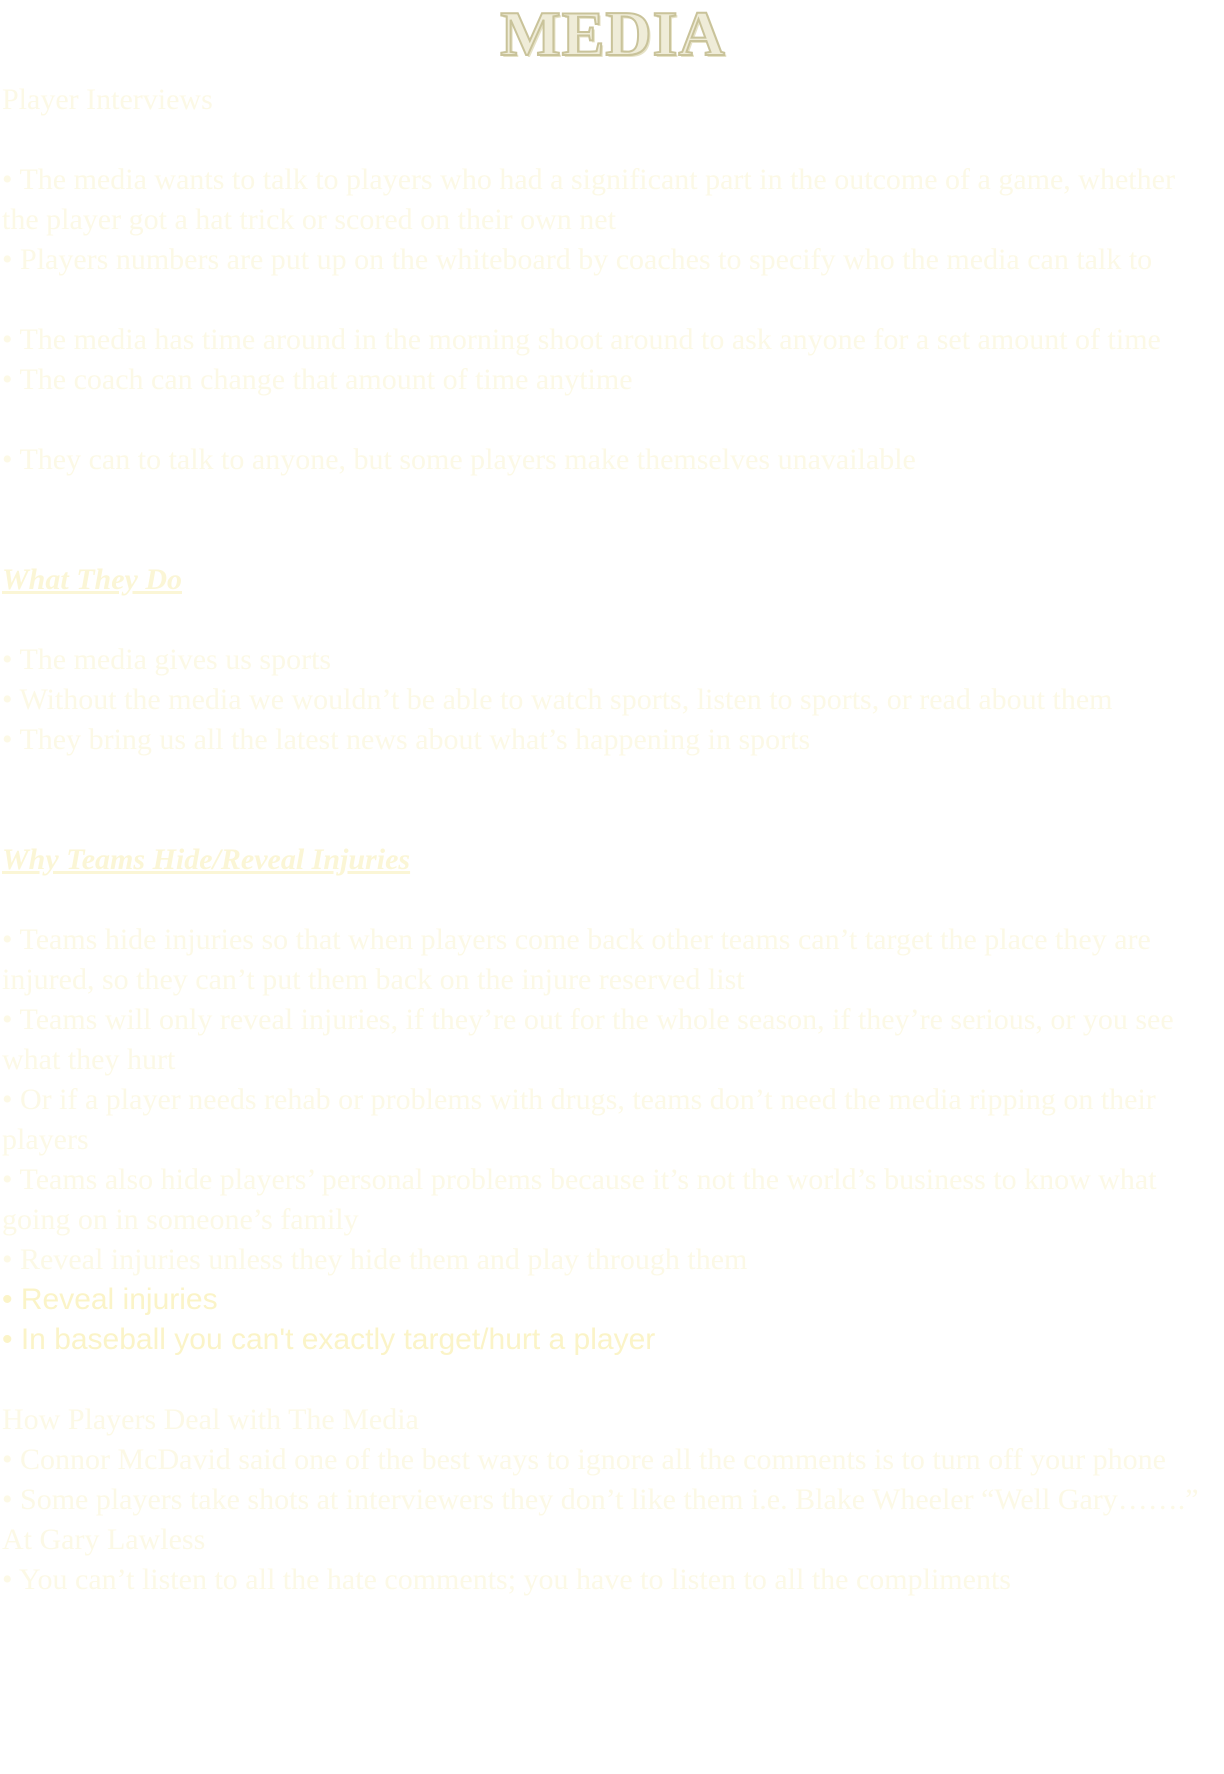 The height and width of the screenshot is (1774, 1224). Describe the element at coordinates (210, 1419) in the screenshot. I see `section-heading-deal-with-media: How Players Deal with The Media` at that location.